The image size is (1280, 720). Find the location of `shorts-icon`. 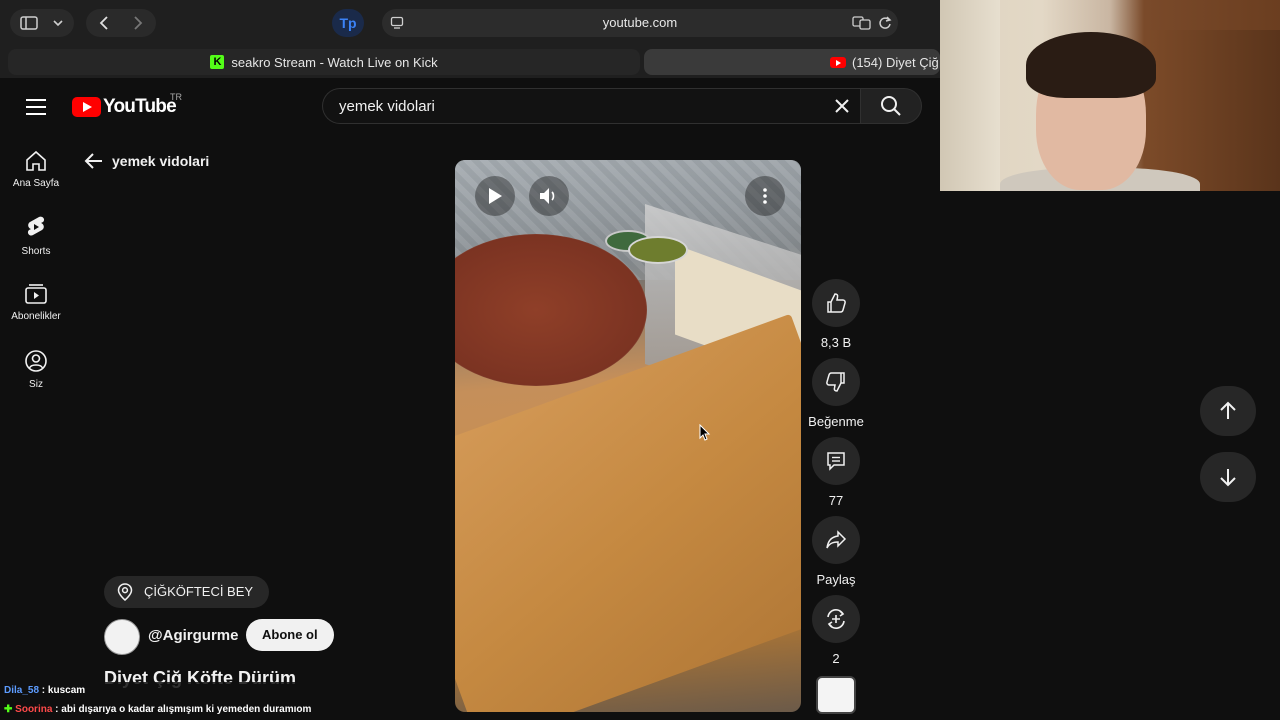

shorts-icon is located at coordinates (36, 226).